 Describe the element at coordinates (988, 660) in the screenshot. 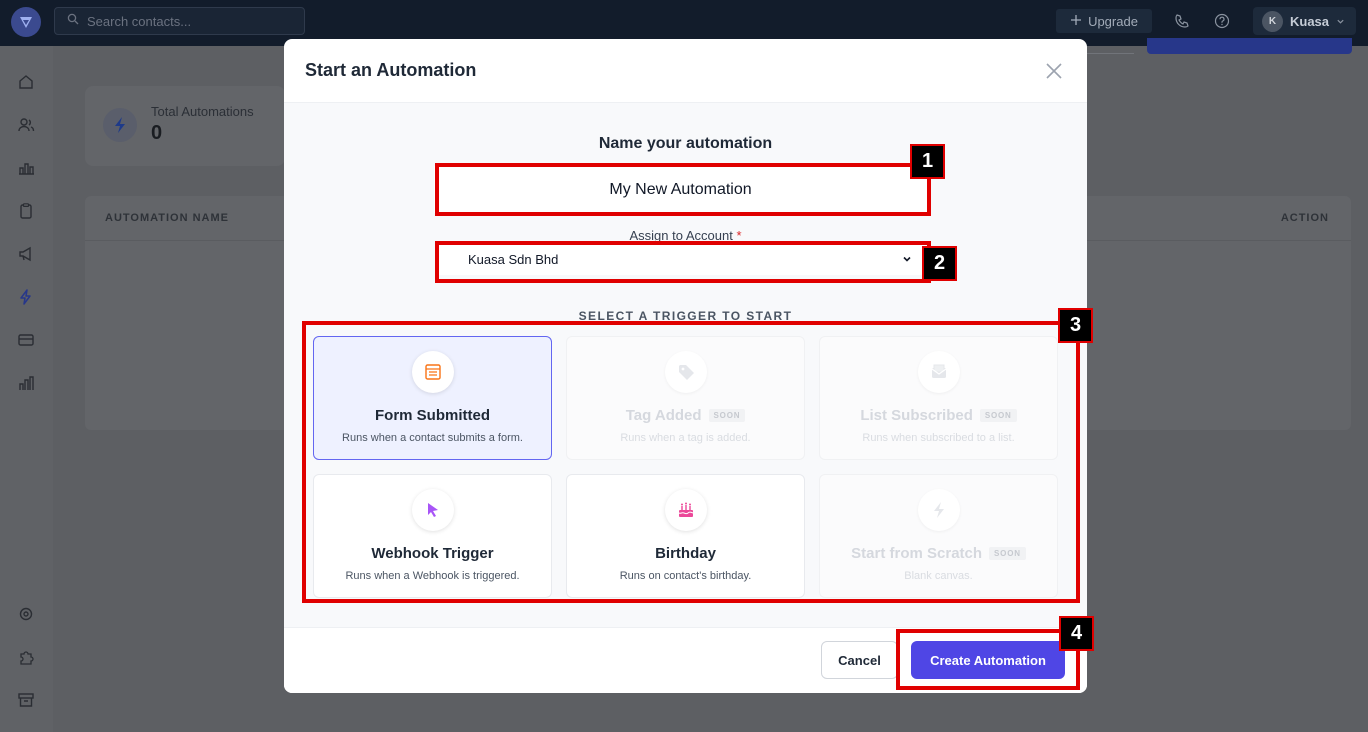

I see `create-automation-button: Create Automation` at that location.